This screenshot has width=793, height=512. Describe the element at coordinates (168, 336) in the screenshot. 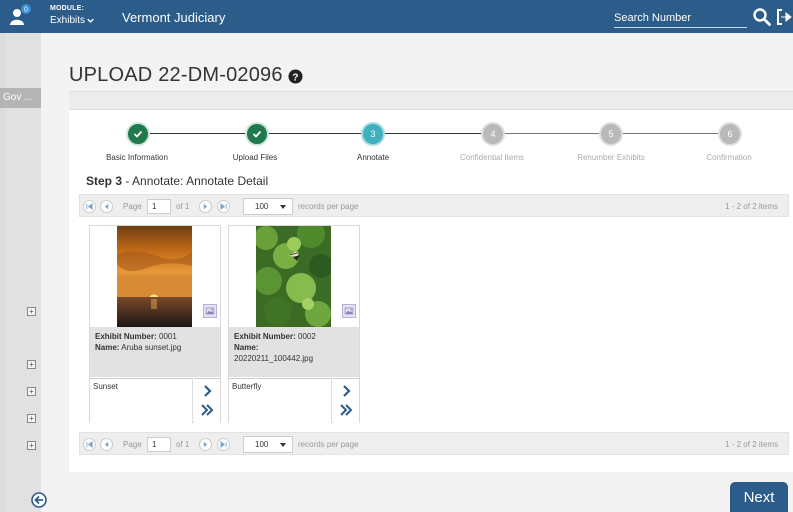

I see `exhibit-number: 0001` at that location.